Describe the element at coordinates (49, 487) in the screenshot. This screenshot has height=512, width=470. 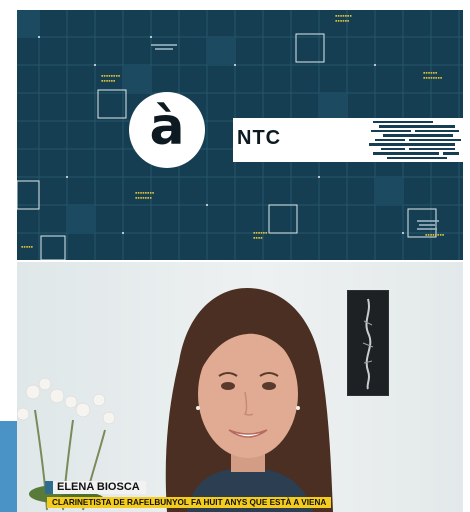
I see `lower-third-marker` at that location.